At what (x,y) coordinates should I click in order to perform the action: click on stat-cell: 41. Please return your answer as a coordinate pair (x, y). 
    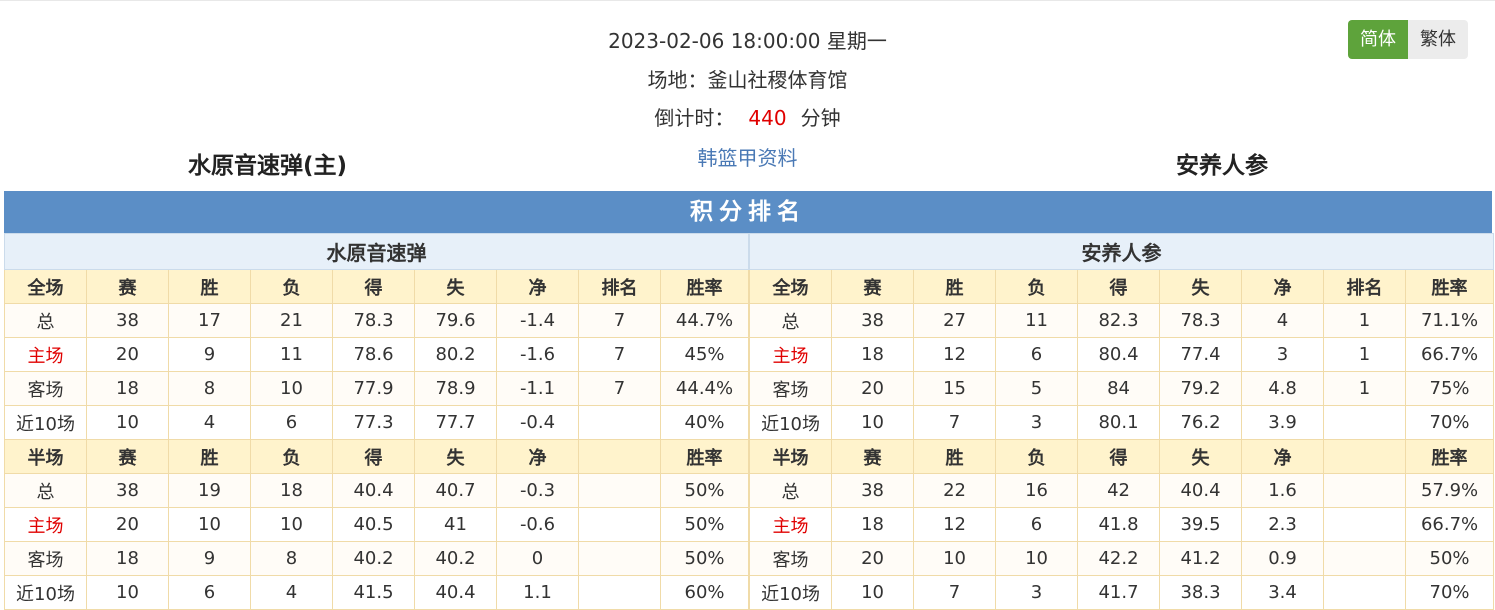
    Looking at the image, I should click on (455, 524).